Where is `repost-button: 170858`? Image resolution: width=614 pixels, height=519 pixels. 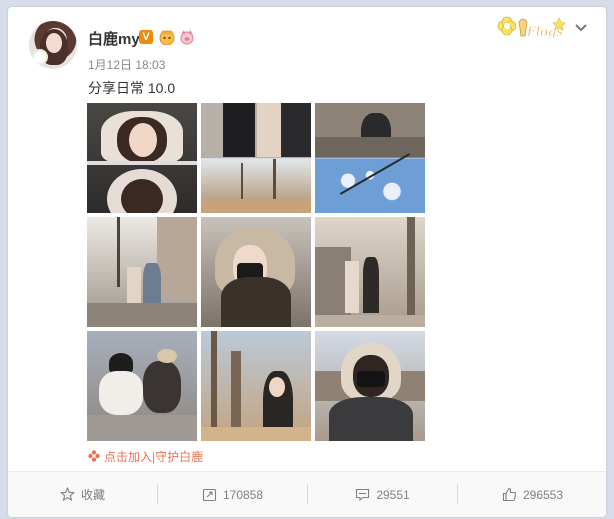
repost-button: 170858 is located at coordinates (232, 494).